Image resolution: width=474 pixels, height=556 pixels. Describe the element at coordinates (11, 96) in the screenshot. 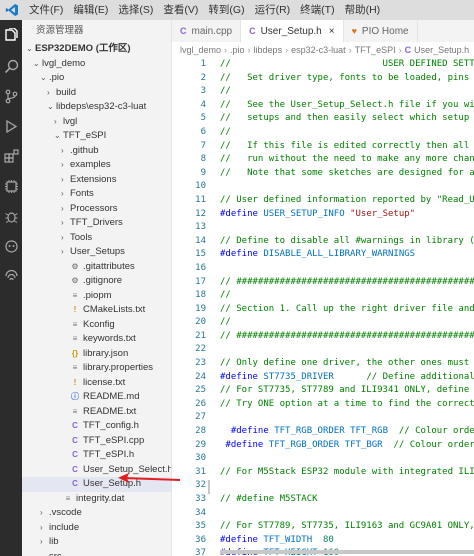

I see `source-control-icon` at that location.